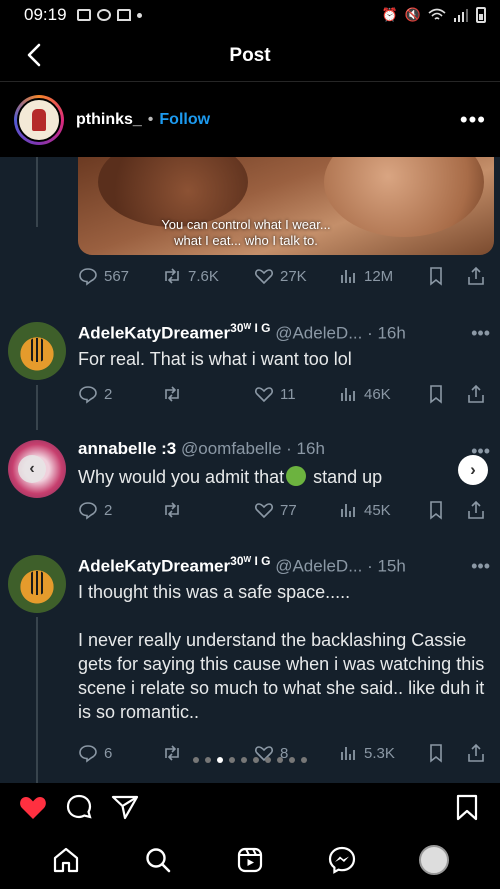  What do you see at coordinates (250, 328) in the screenshot?
I see `reply-author-badge: 30ᵂ I G` at bounding box center [250, 328].